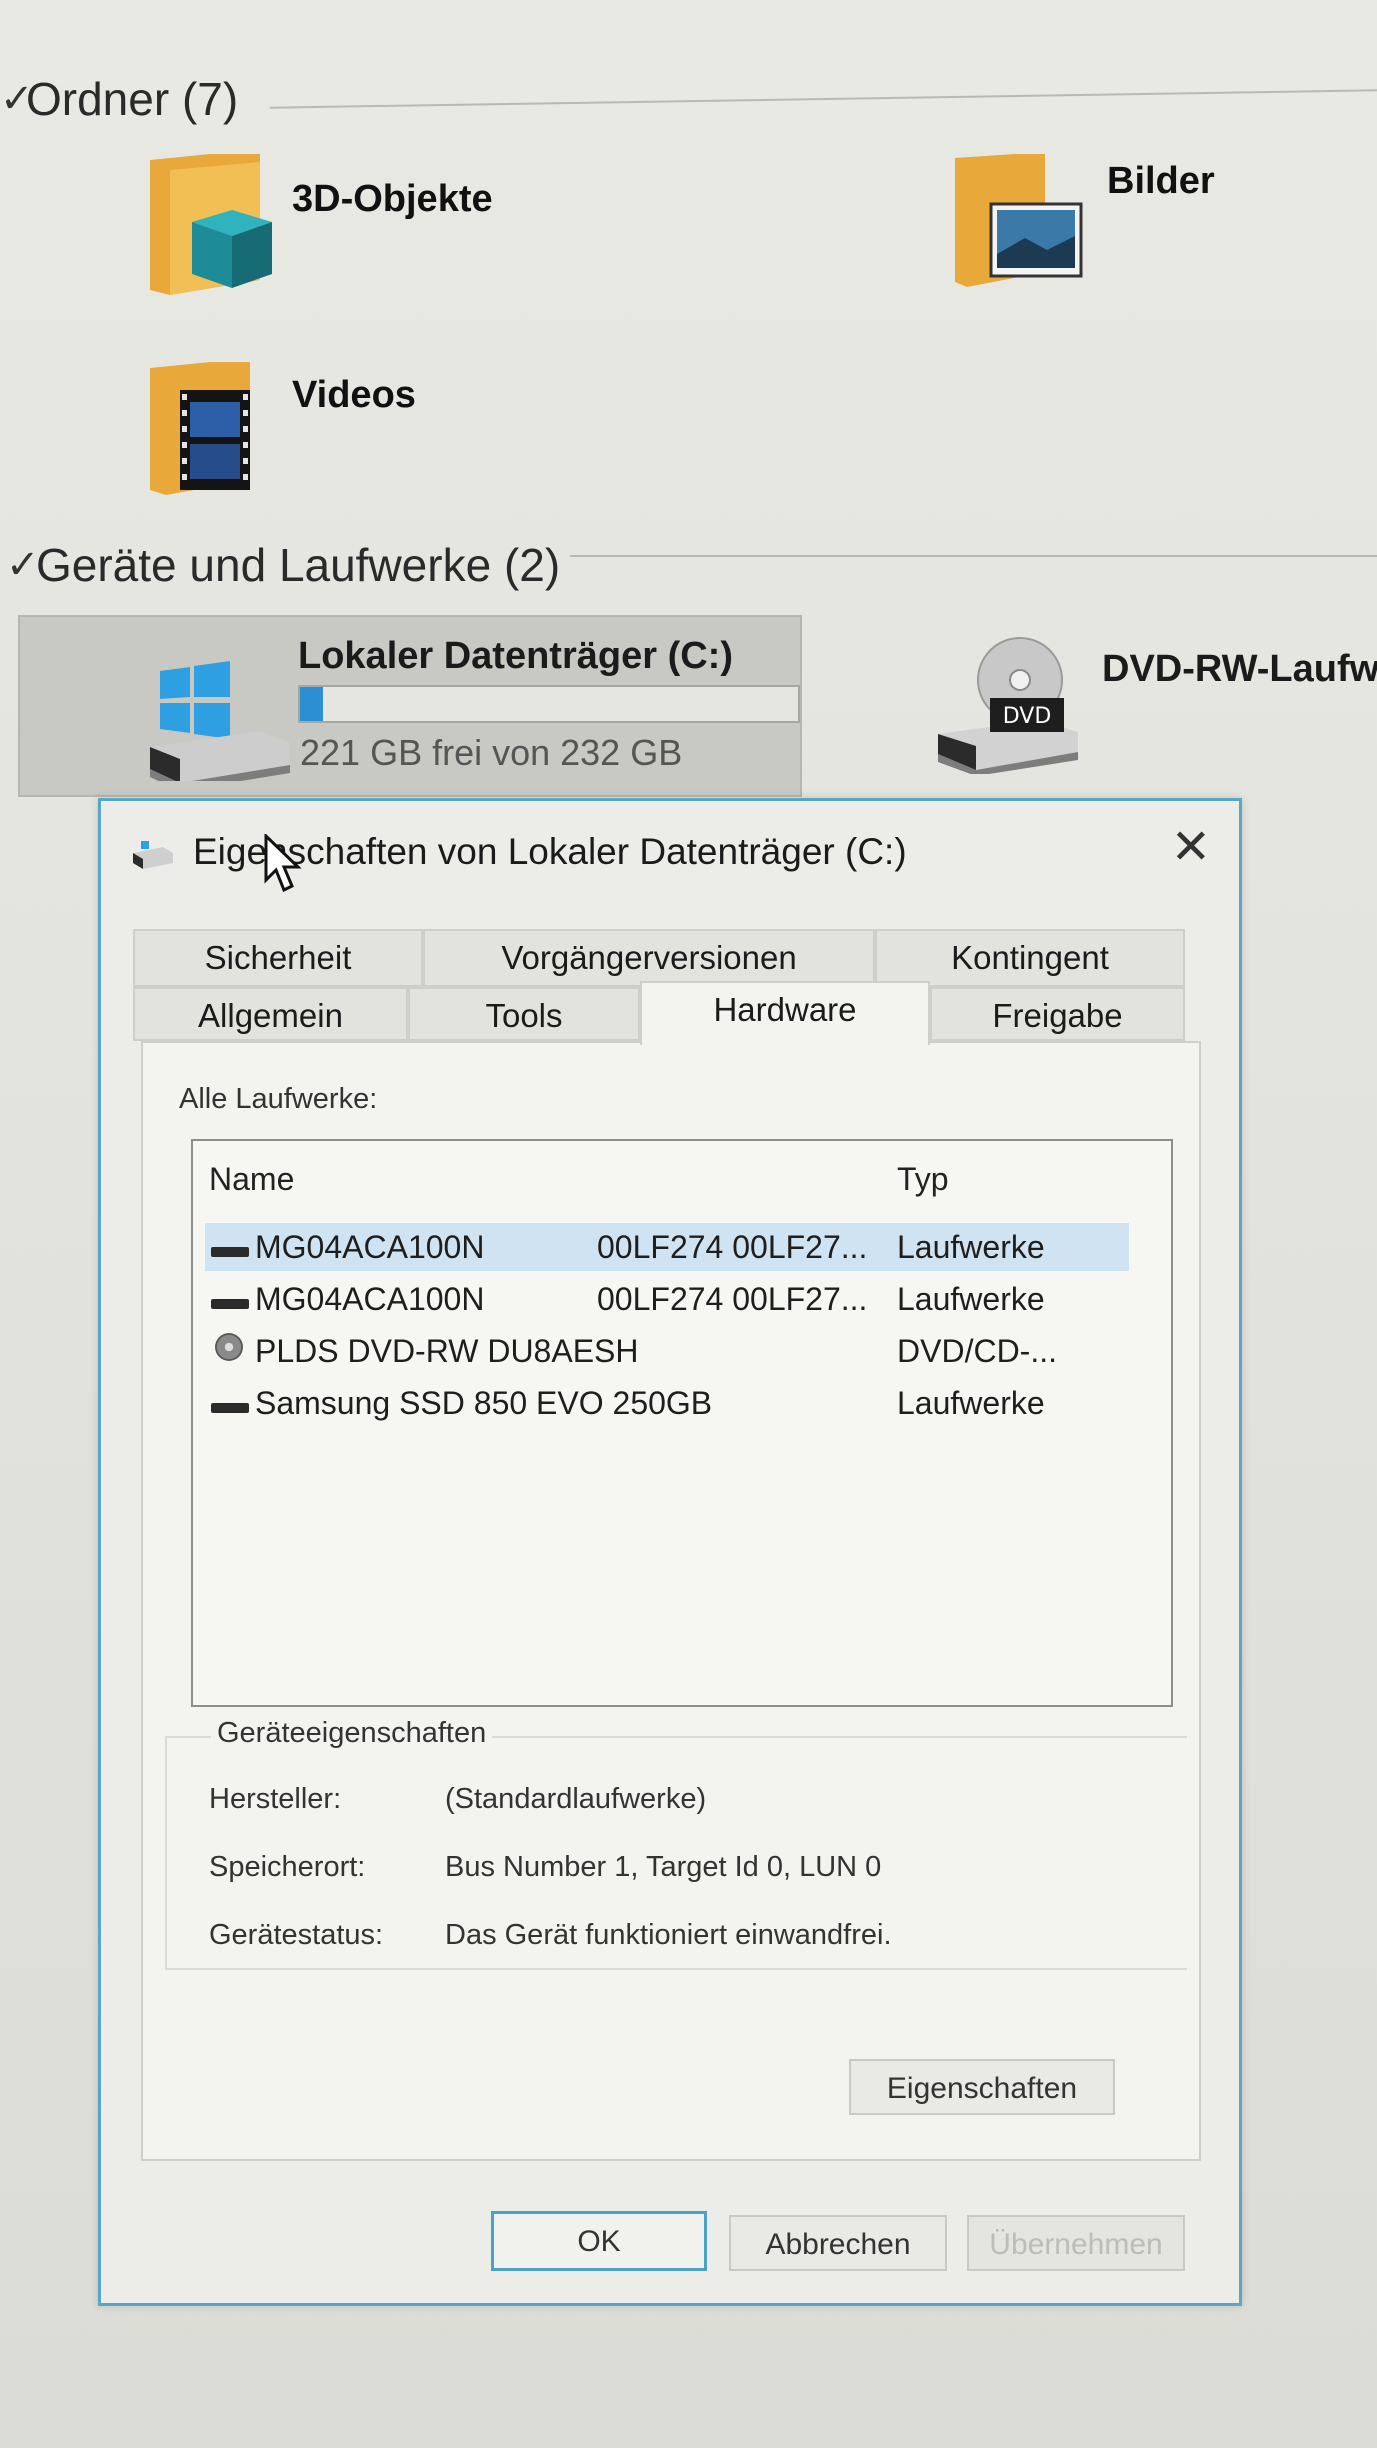 This screenshot has width=1377, height=2448. I want to click on tab-previous-versions: Vorgängerversionen, so click(649, 958).